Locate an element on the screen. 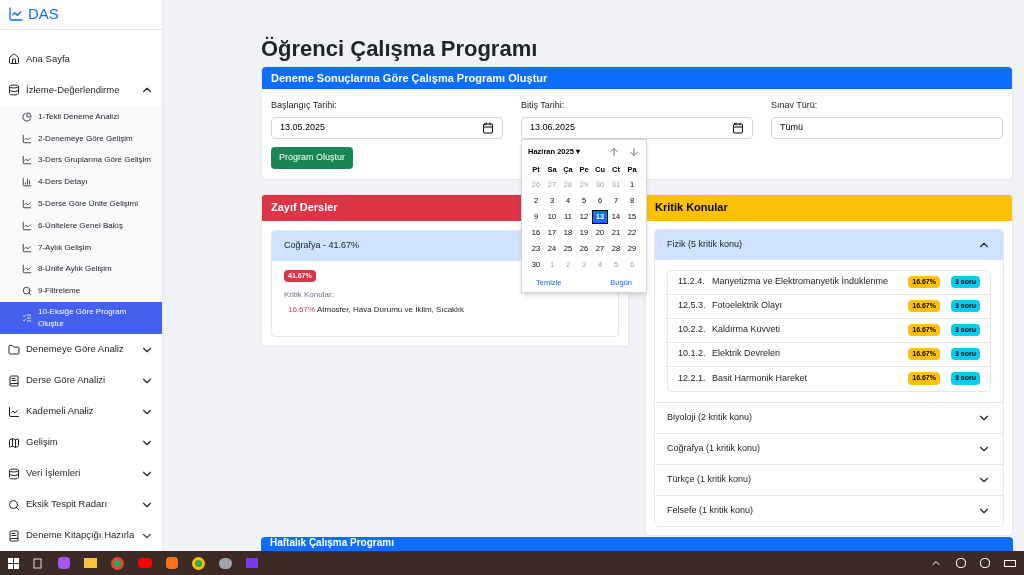 This screenshot has width=1024, height=575. nav-item: Deneme Kitapçığı Hazırla is located at coordinates (81, 535).